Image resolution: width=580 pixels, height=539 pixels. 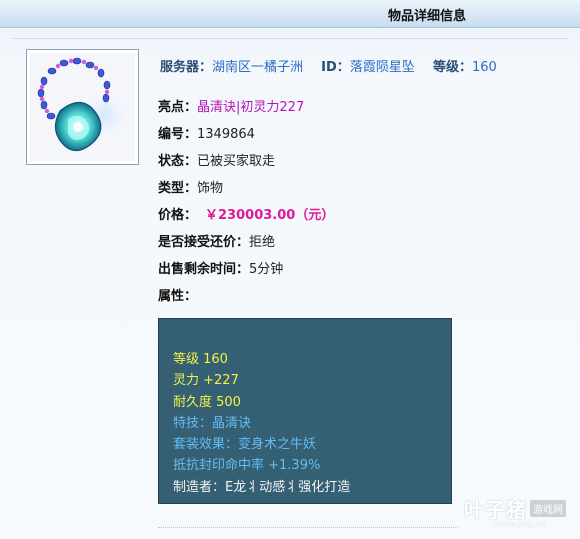 What do you see at coordinates (289, 38) in the screenshot?
I see `divider-top` at bounding box center [289, 38].